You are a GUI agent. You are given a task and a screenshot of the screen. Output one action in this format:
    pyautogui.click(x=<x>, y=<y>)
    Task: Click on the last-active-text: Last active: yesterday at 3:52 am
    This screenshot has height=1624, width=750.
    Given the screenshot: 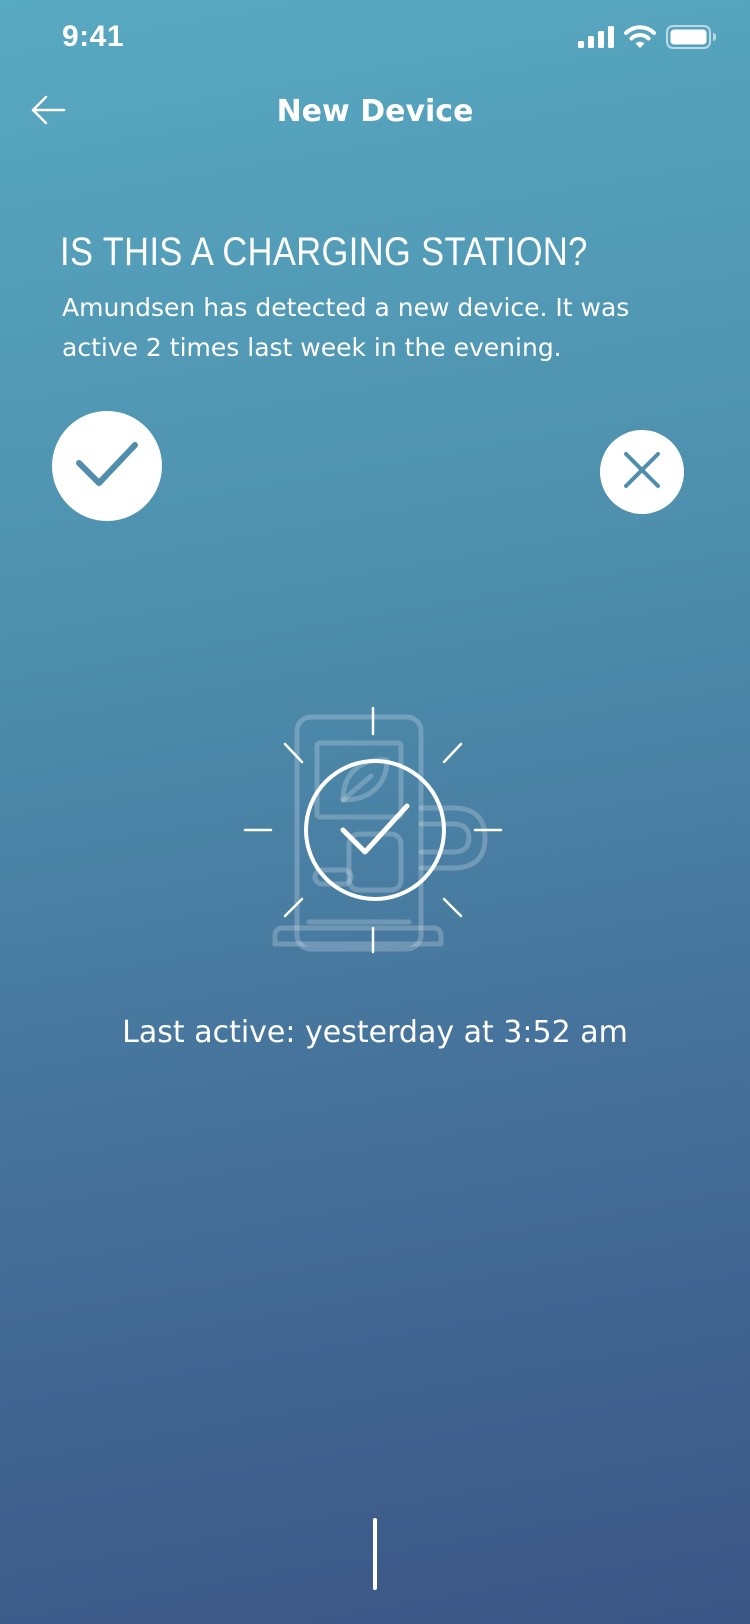 What is the action you would take?
    pyautogui.click(x=375, y=1032)
    